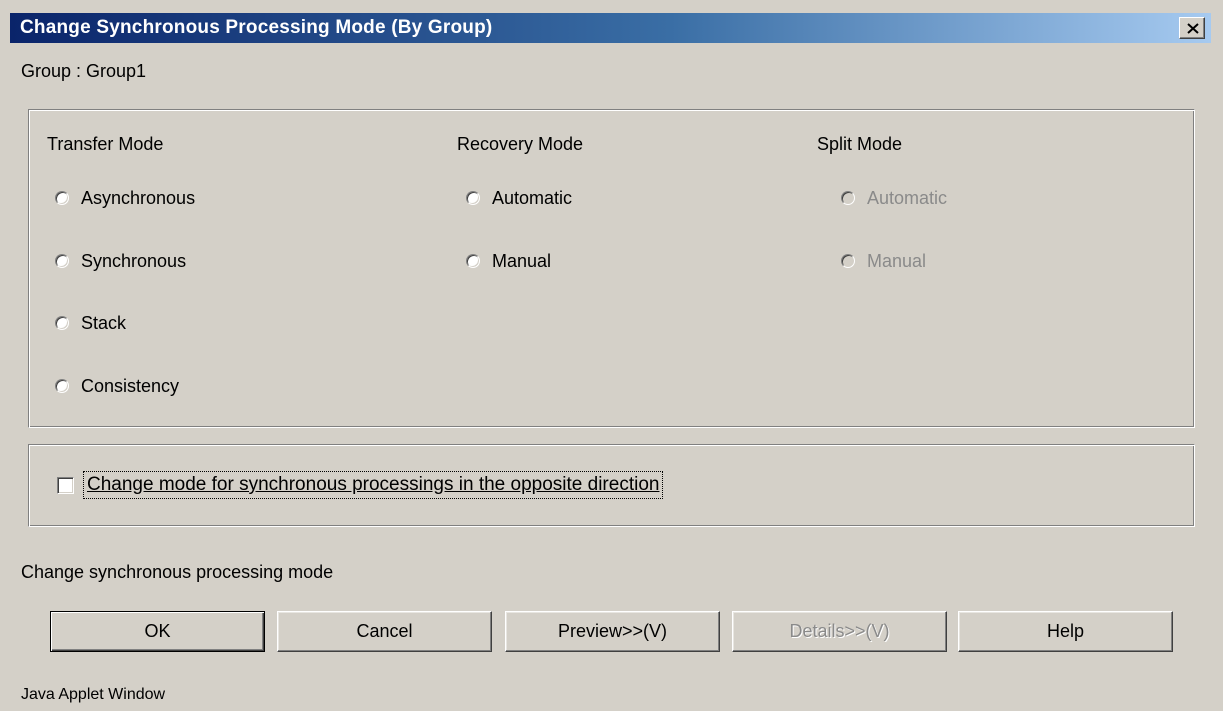 This screenshot has height=711, width=1223. I want to click on recovery-mode-title: Recovery Mode, so click(520, 144).